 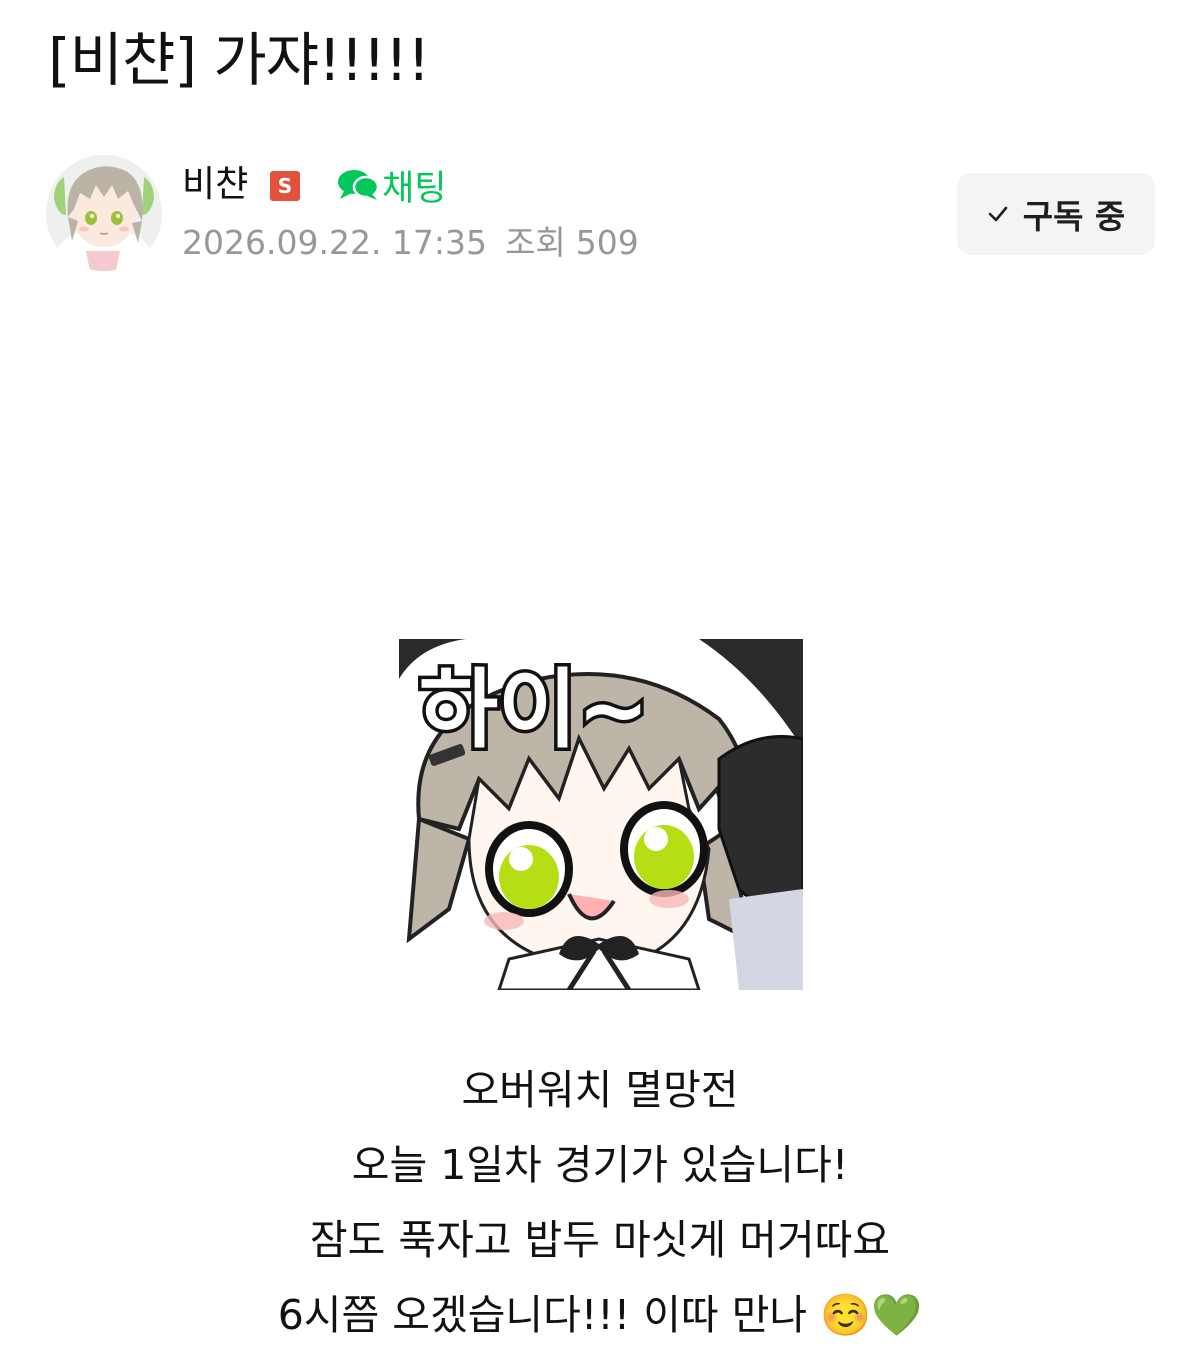 What do you see at coordinates (600, 1165) in the screenshot?
I see `body-line: 오늘 1일차 경기가 있습니다!` at bounding box center [600, 1165].